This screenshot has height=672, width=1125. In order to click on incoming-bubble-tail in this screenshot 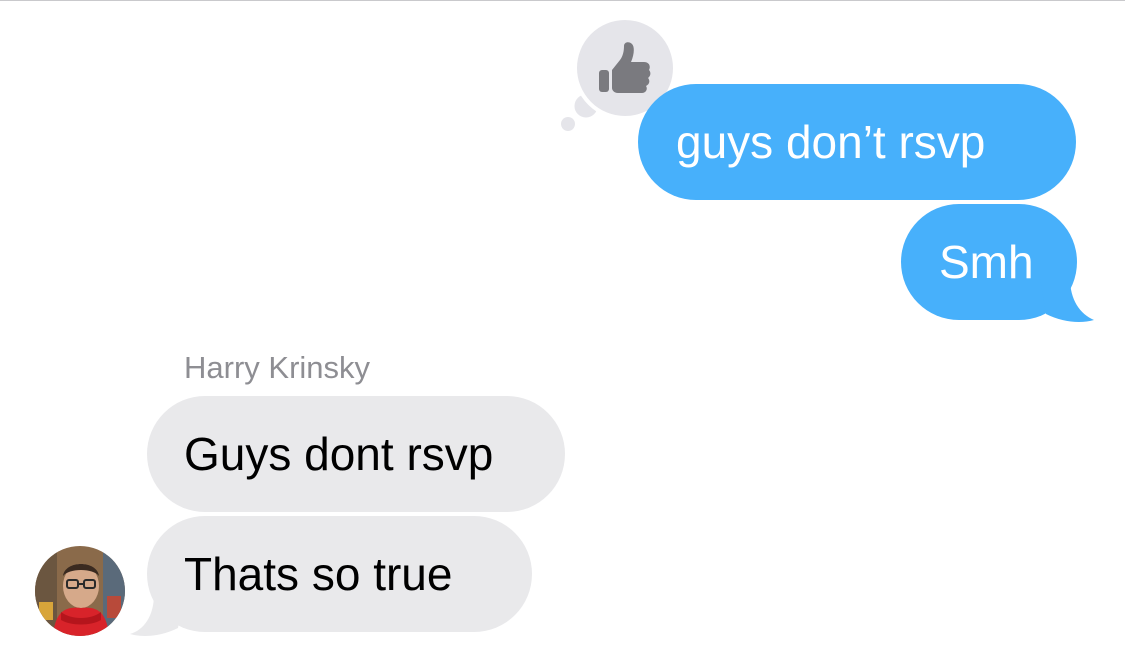, I will do `click(157, 615)`.